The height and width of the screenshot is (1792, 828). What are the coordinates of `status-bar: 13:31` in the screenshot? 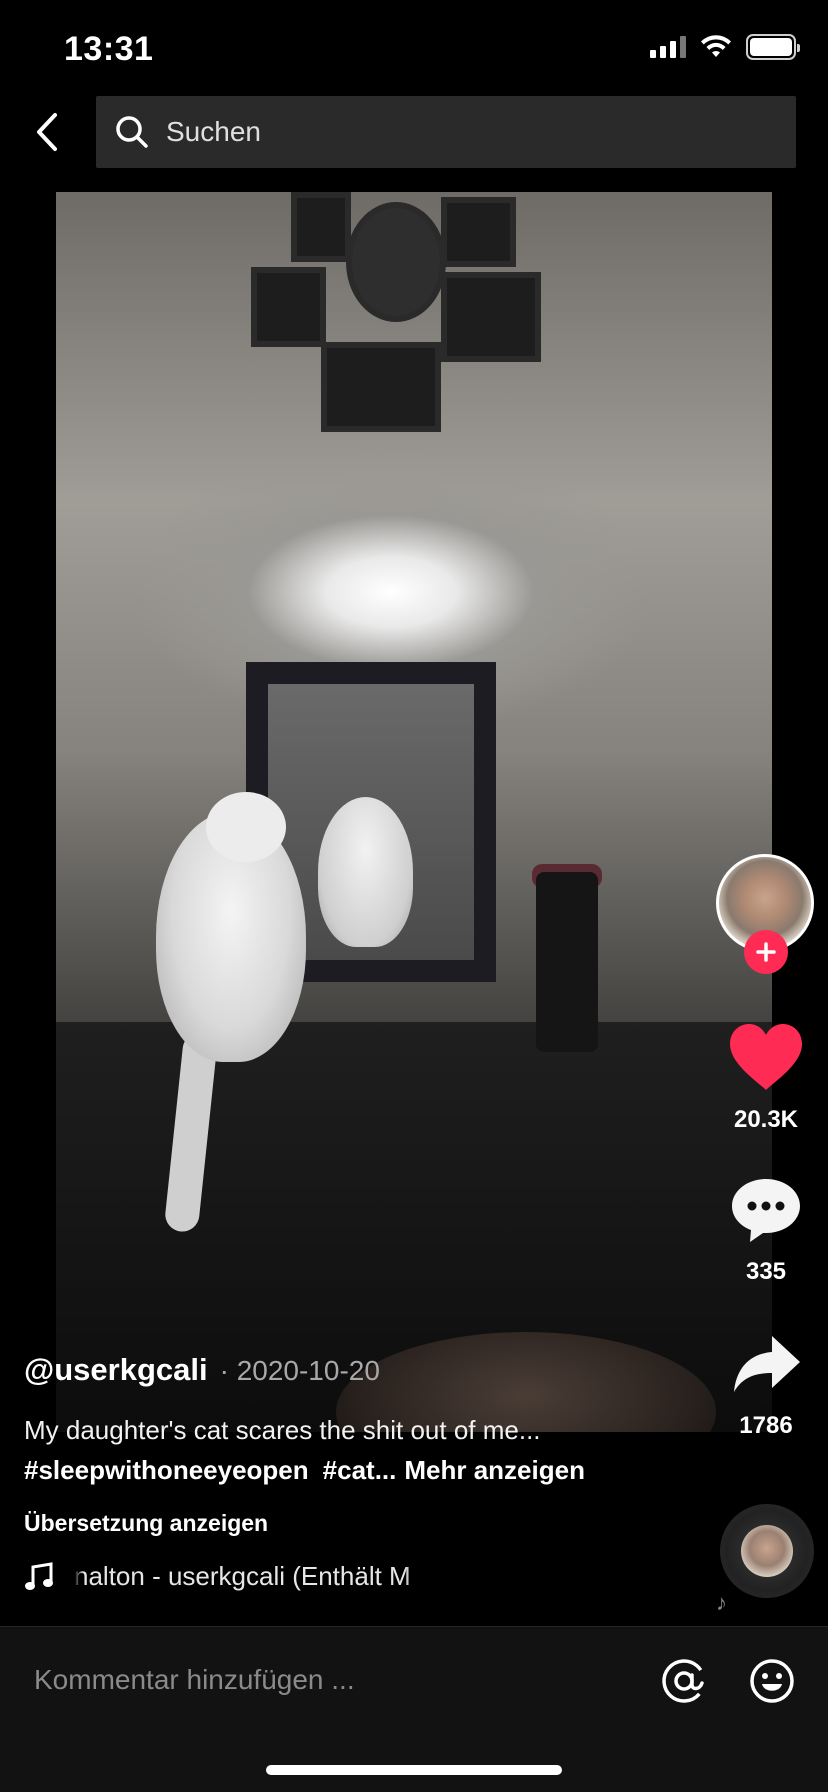 It's located at (414, 48).